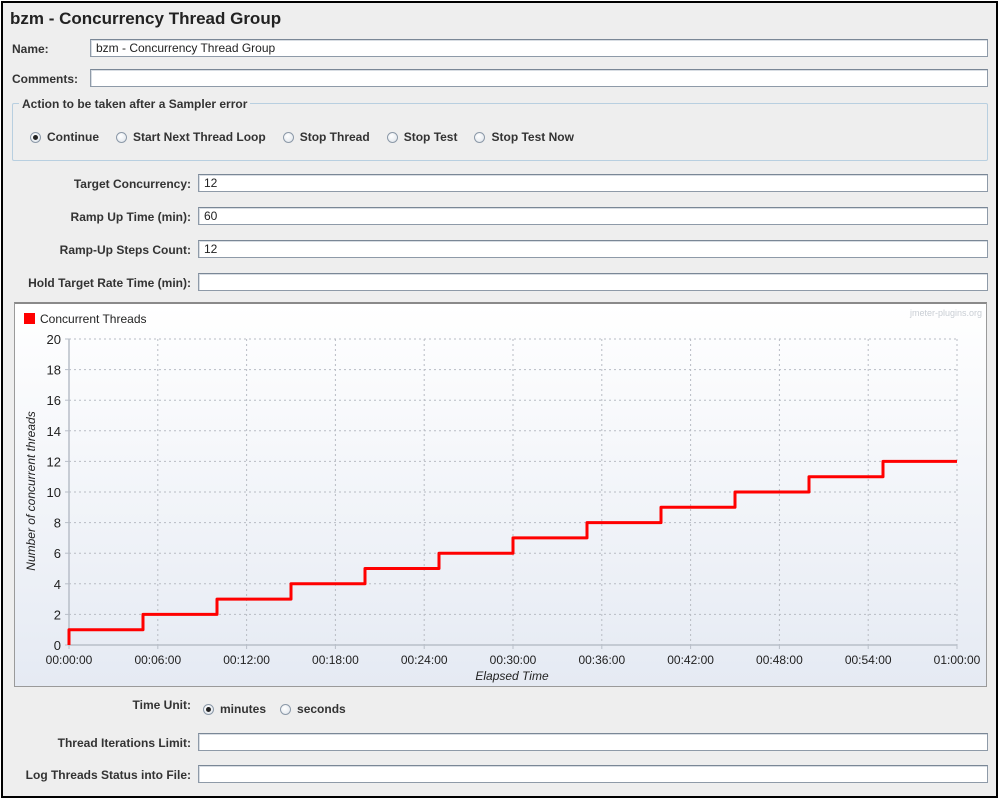 The height and width of the screenshot is (798, 999). What do you see at coordinates (334, 137) in the screenshot?
I see `radio-label: Stop Thread` at bounding box center [334, 137].